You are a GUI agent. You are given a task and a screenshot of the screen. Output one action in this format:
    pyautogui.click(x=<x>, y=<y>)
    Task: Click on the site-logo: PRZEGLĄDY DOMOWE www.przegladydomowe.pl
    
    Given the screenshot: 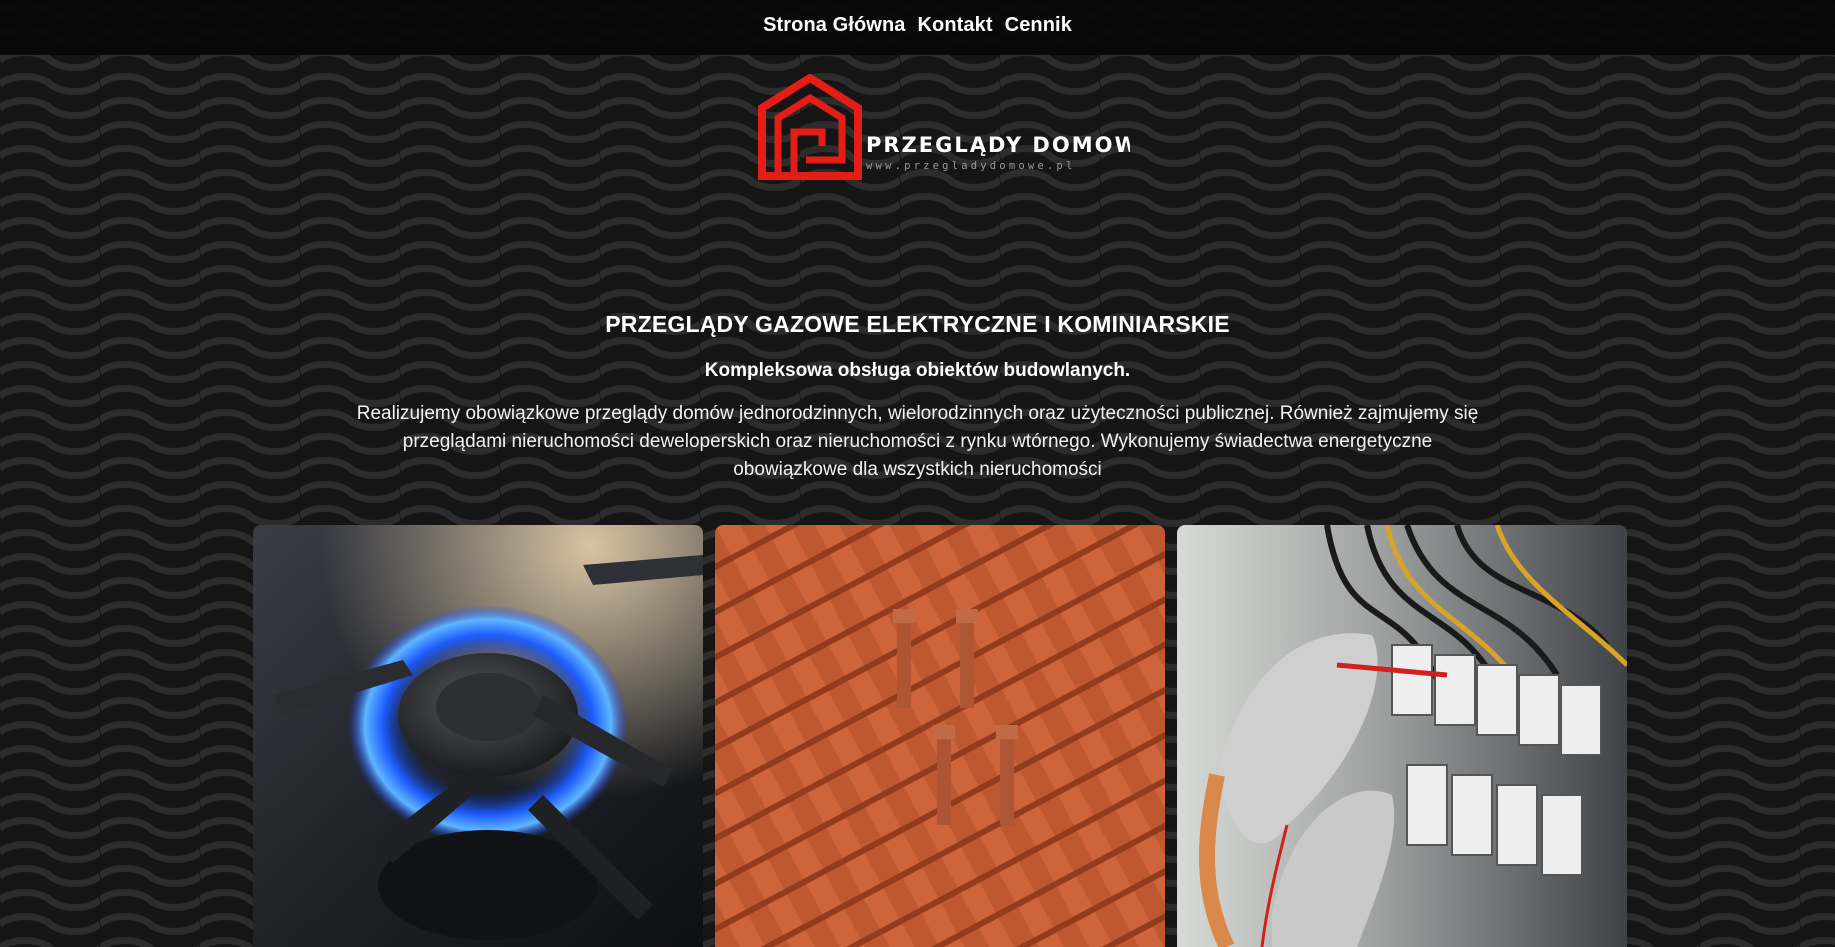 What is the action you would take?
    pyautogui.click(x=956, y=126)
    